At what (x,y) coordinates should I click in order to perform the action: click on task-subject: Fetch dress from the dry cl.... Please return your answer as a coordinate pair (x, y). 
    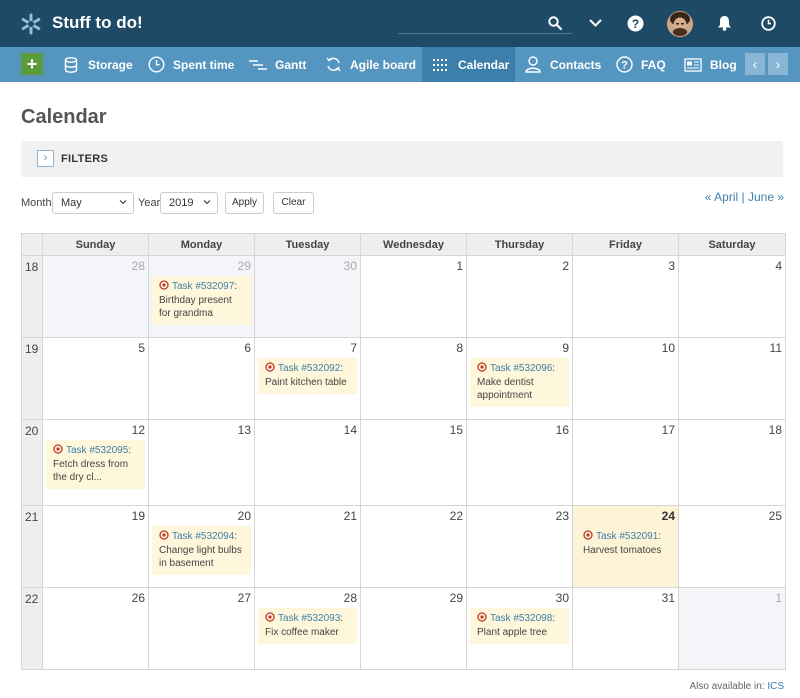
    Looking at the image, I should click on (91, 471).